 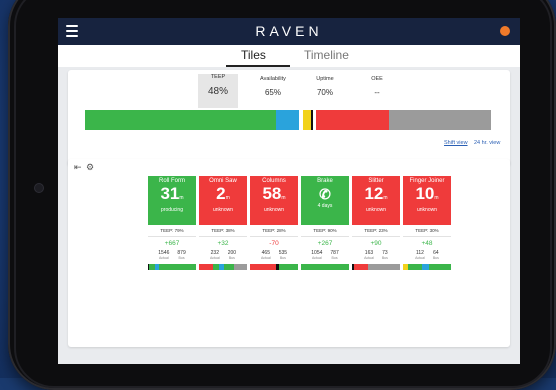 I want to click on metric-oee: OEE --, so click(x=377, y=86).